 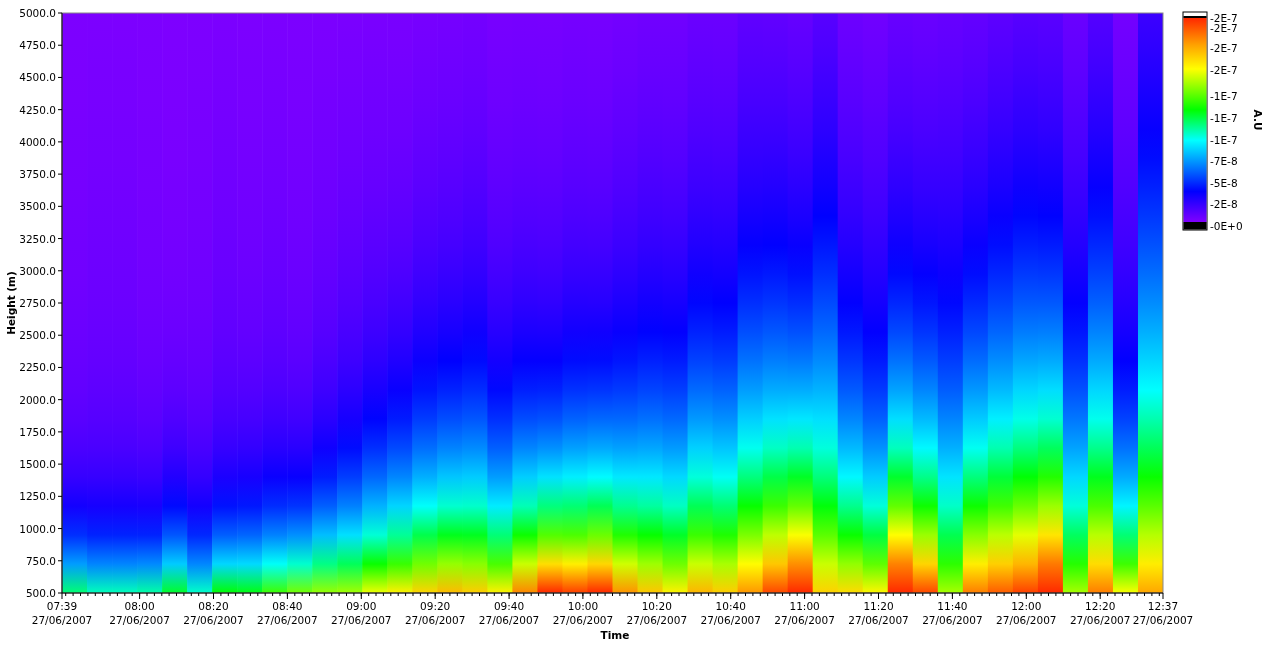 I want to click on x-tick-time: 09:00, so click(x=361, y=606).